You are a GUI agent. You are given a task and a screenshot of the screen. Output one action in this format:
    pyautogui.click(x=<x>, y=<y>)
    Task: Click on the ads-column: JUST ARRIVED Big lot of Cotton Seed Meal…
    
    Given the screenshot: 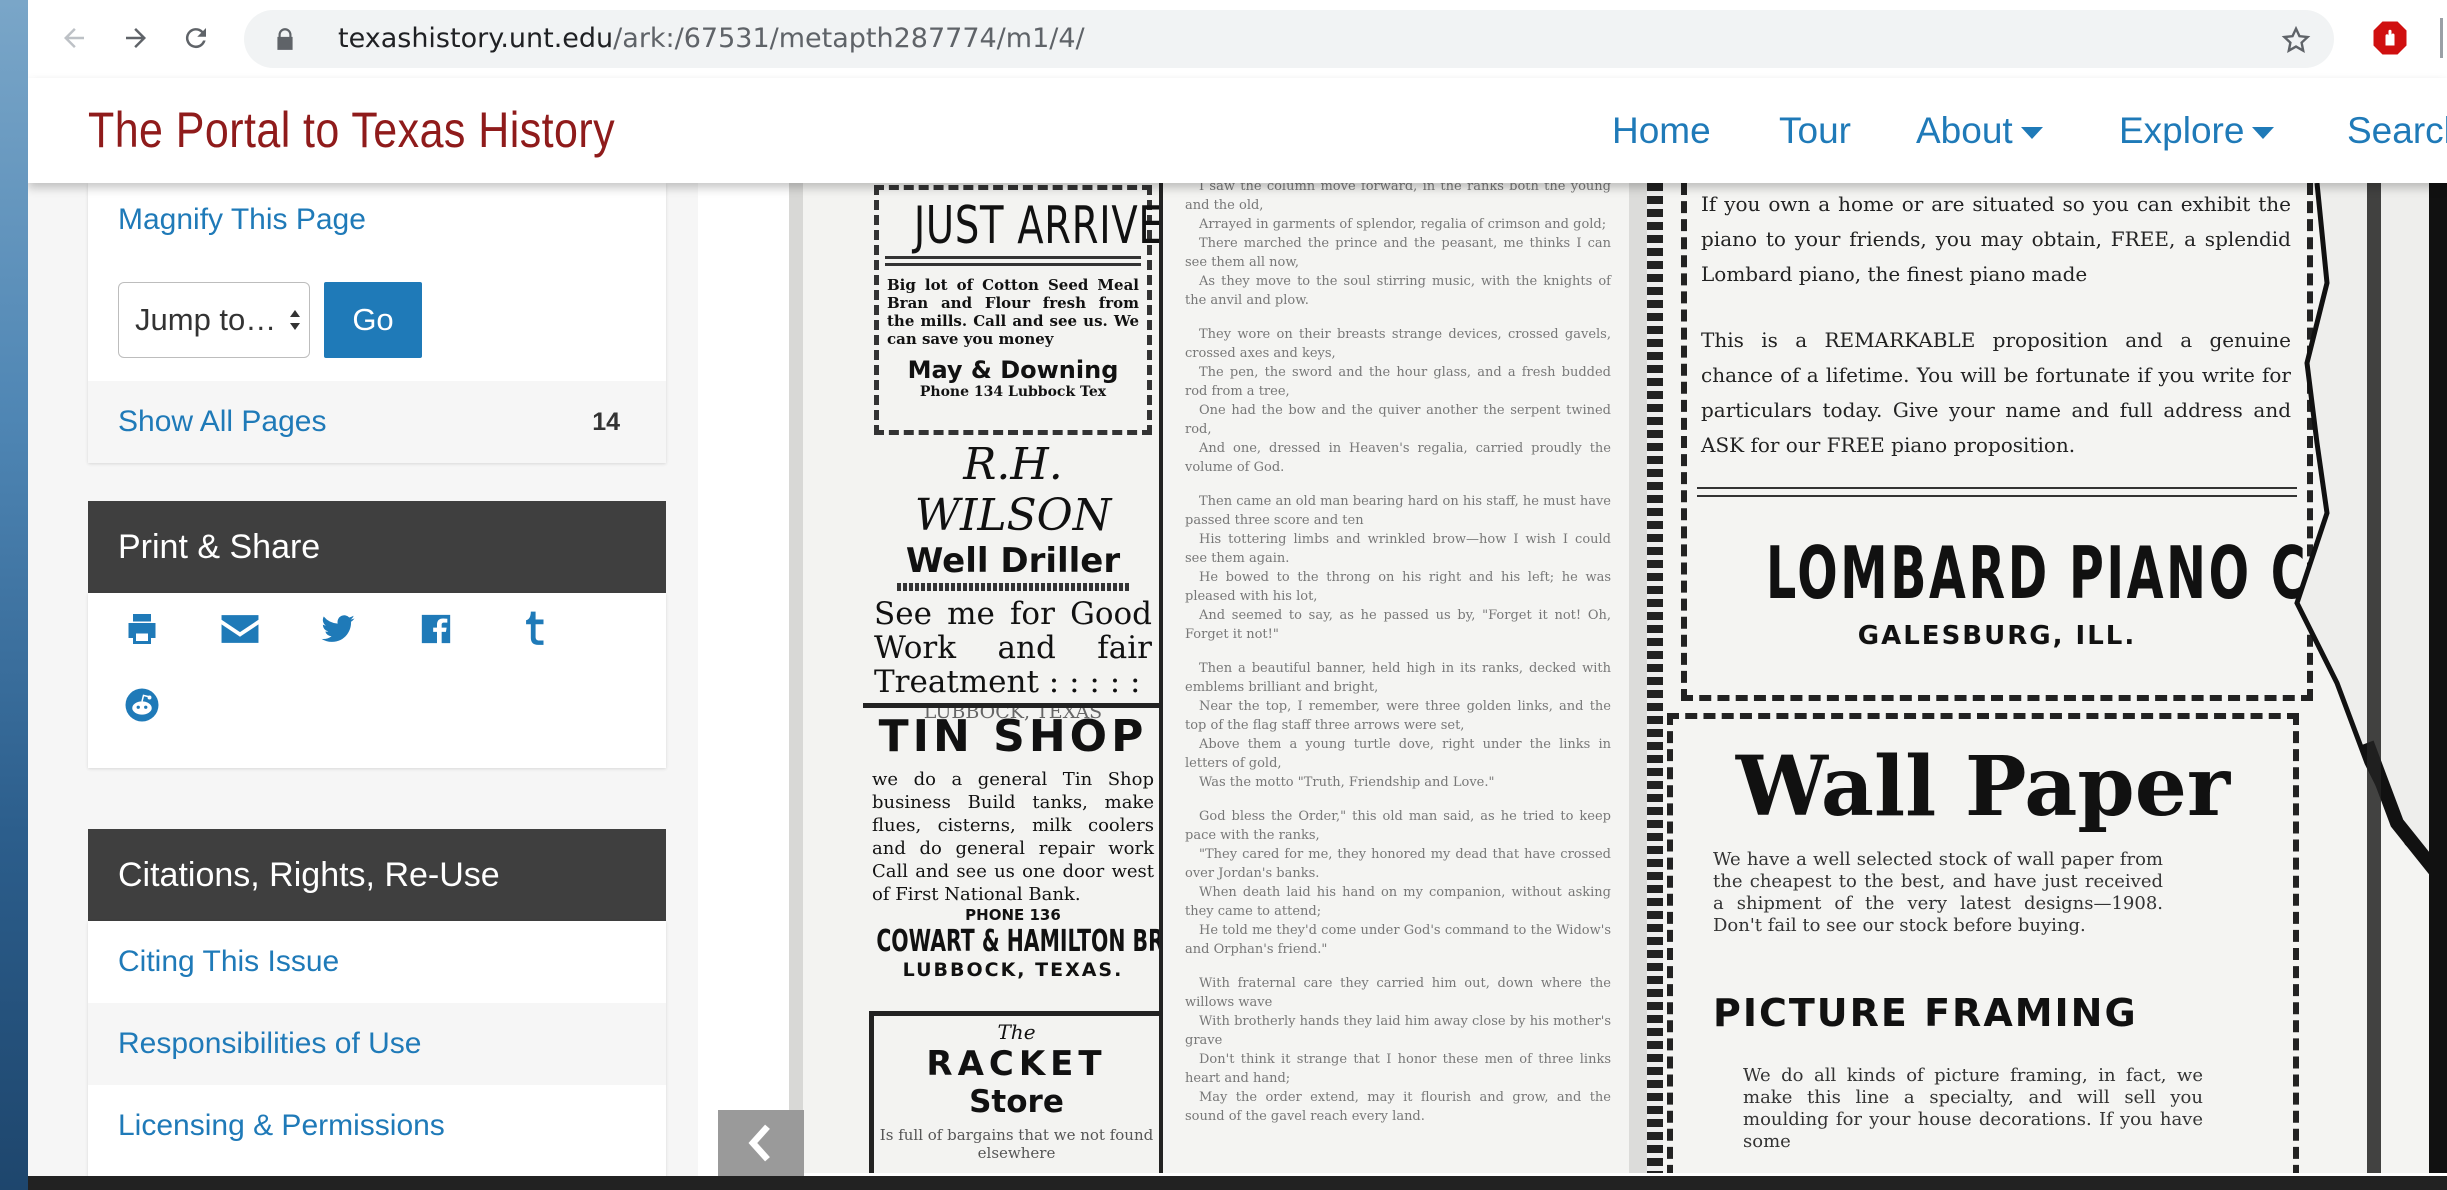 What is the action you would take?
    pyautogui.click(x=996, y=678)
    